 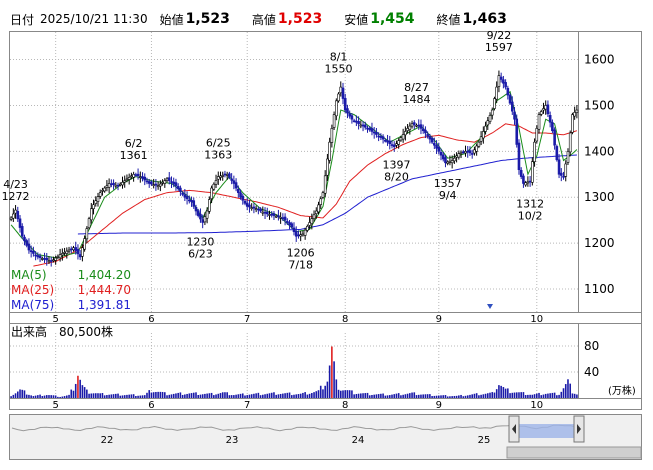 What do you see at coordinates (392, 19) in the screenshot?
I see `low-value: 1,454` at bounding box center [392, 19].